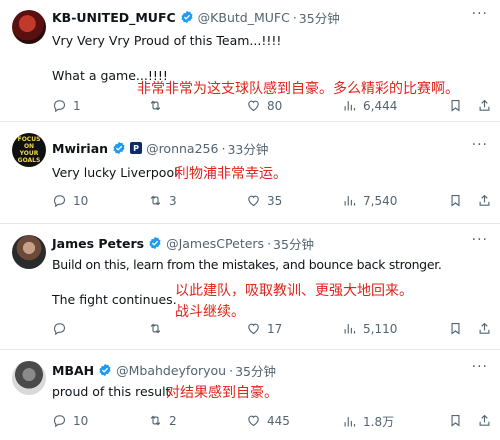  Describe the element at coordinates (162, 200) in the screenshot. I see `retweet-button: 3` at that location.